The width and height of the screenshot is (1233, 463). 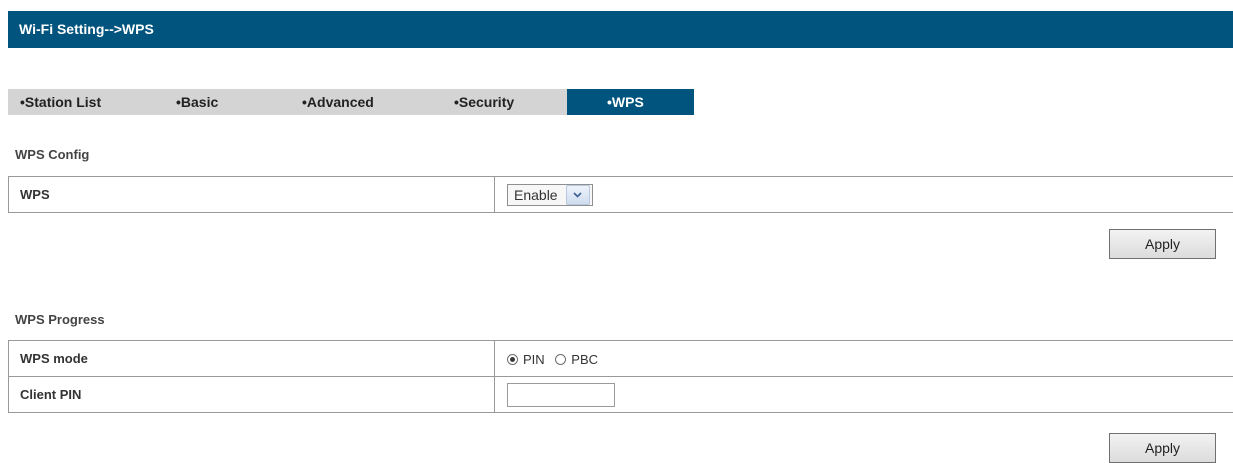 What do you see at coordinates (561, 395) in the screenshot?
I see `client-pin-input` at bounding box center [561, 395].